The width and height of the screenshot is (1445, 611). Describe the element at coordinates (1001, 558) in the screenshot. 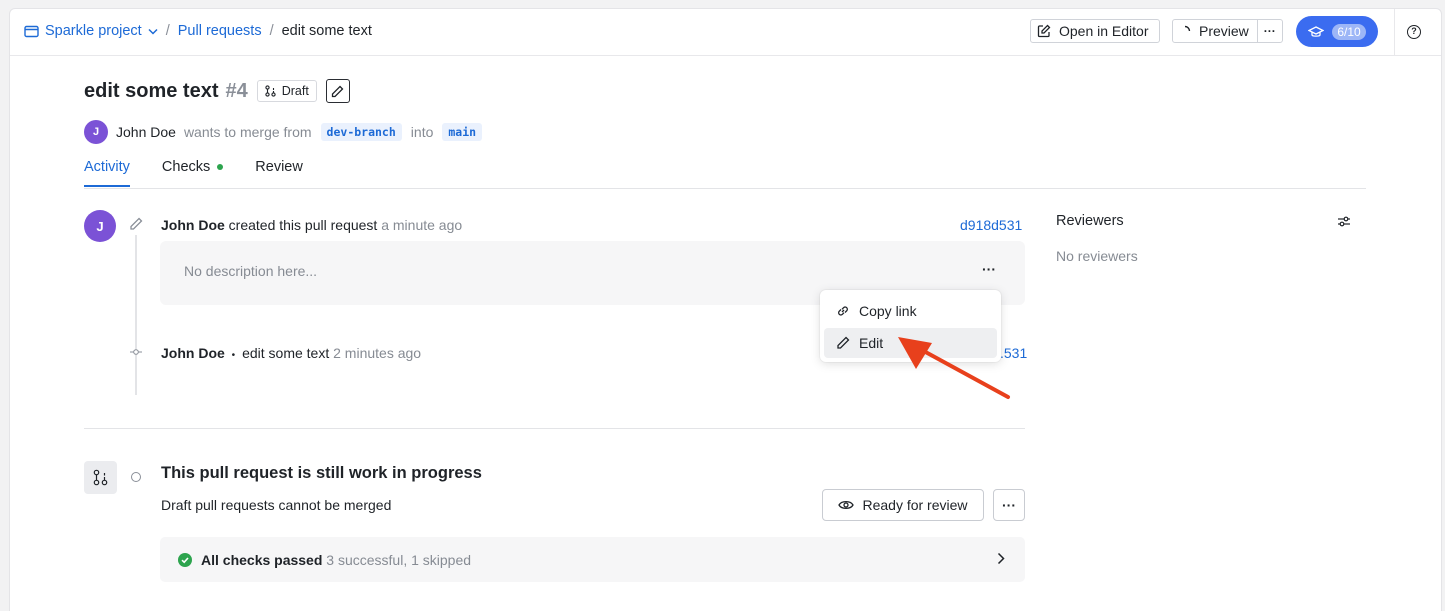

I see `chevron-right-icon` at that location.